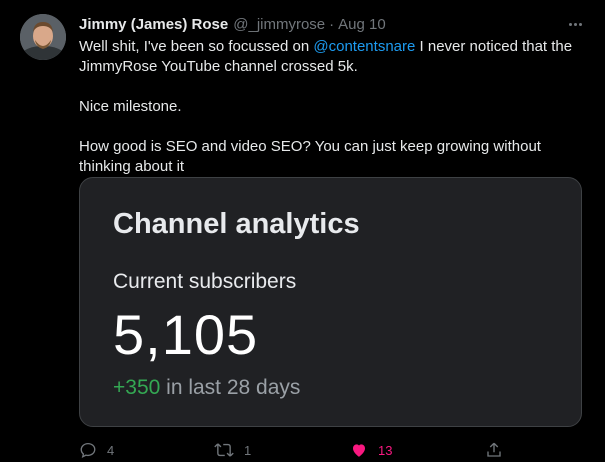  What do you see at coordinates (371, 450) in the screenshot?
I see `like-button: 13` at bounding box center [371, 450].